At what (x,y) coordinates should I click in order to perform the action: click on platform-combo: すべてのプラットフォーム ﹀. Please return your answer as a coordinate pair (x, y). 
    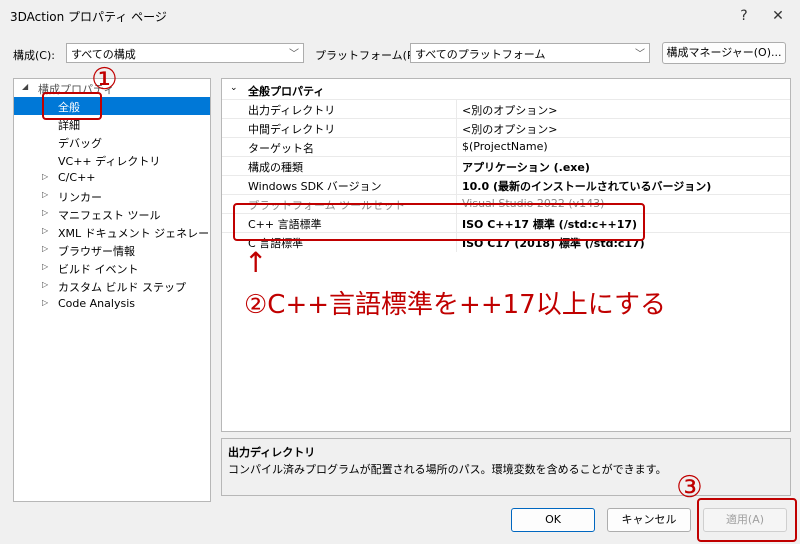
    Looking at the image, I should click on (530, 53).